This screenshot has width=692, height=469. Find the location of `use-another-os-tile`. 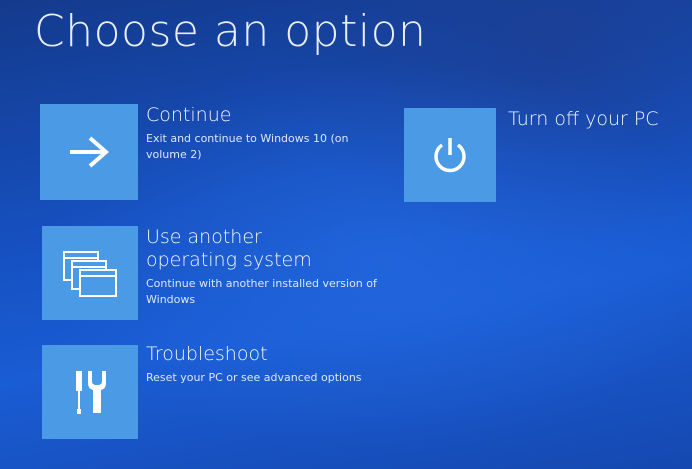

use-another-os-tile is located at coordinates (90, 273).